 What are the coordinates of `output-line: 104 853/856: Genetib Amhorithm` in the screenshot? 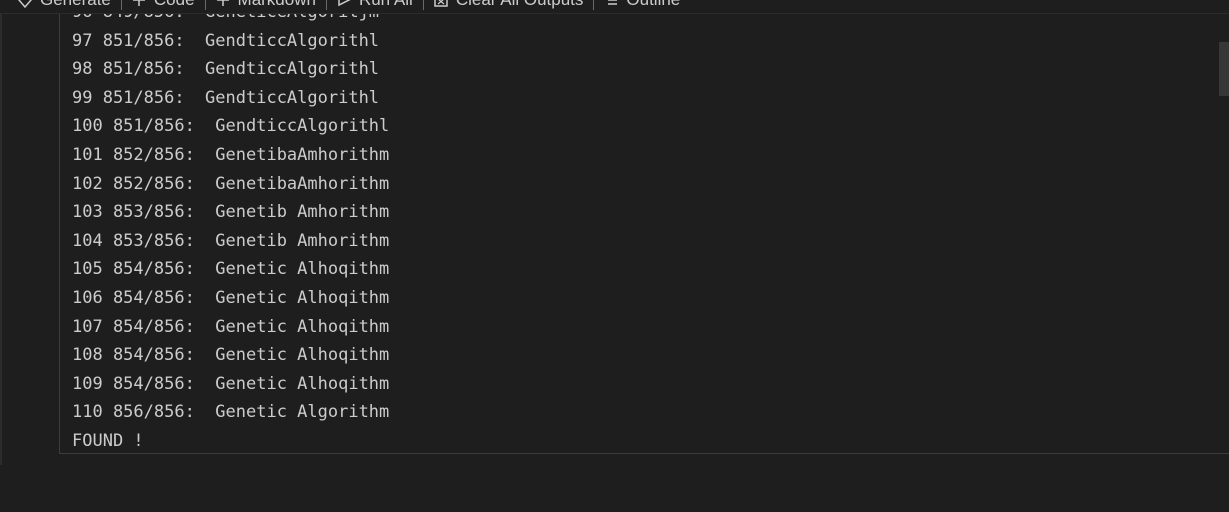 It's located at (231, 240).